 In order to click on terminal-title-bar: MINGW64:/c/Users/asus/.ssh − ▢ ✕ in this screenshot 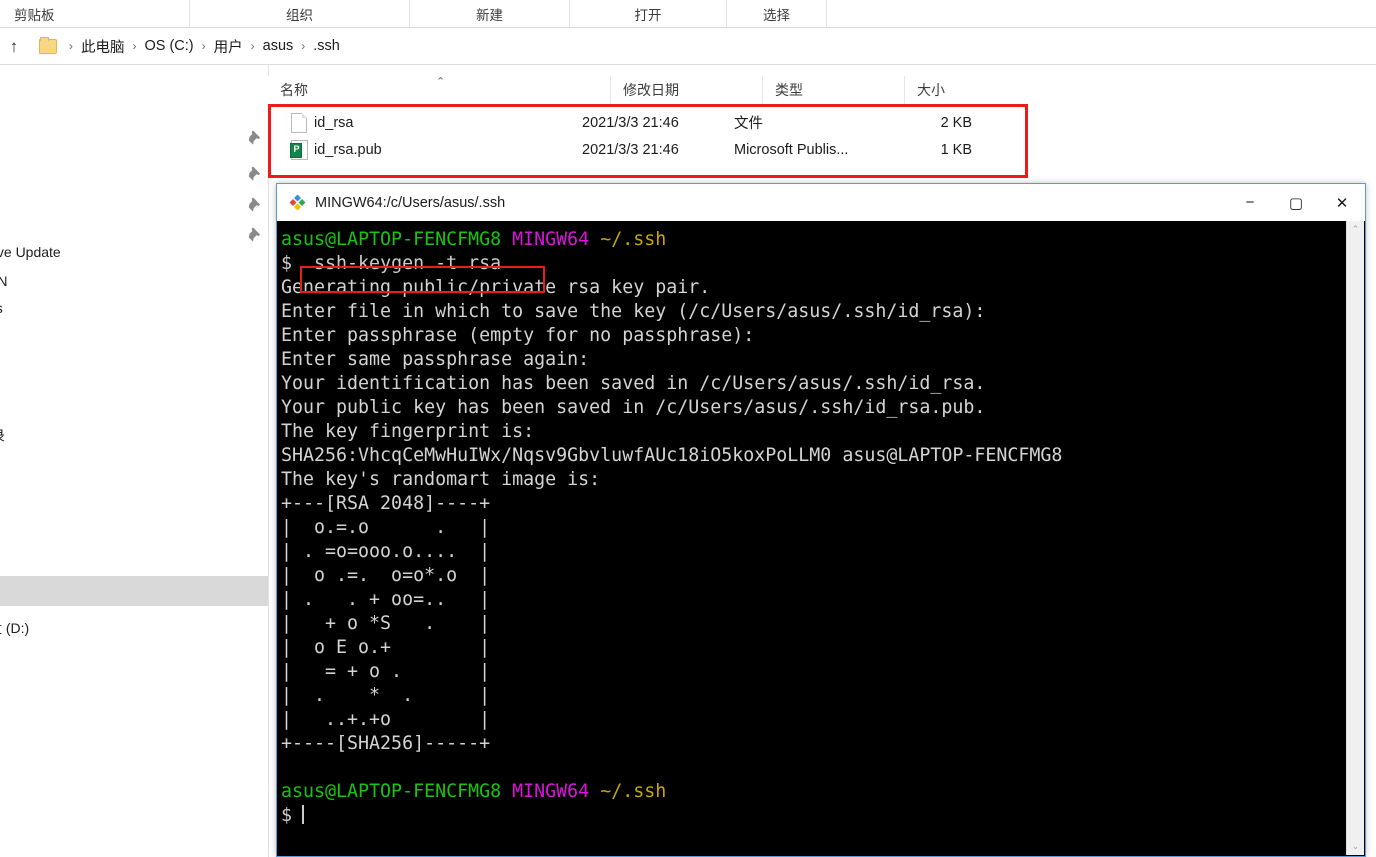, I will do `click(821, 202)`.